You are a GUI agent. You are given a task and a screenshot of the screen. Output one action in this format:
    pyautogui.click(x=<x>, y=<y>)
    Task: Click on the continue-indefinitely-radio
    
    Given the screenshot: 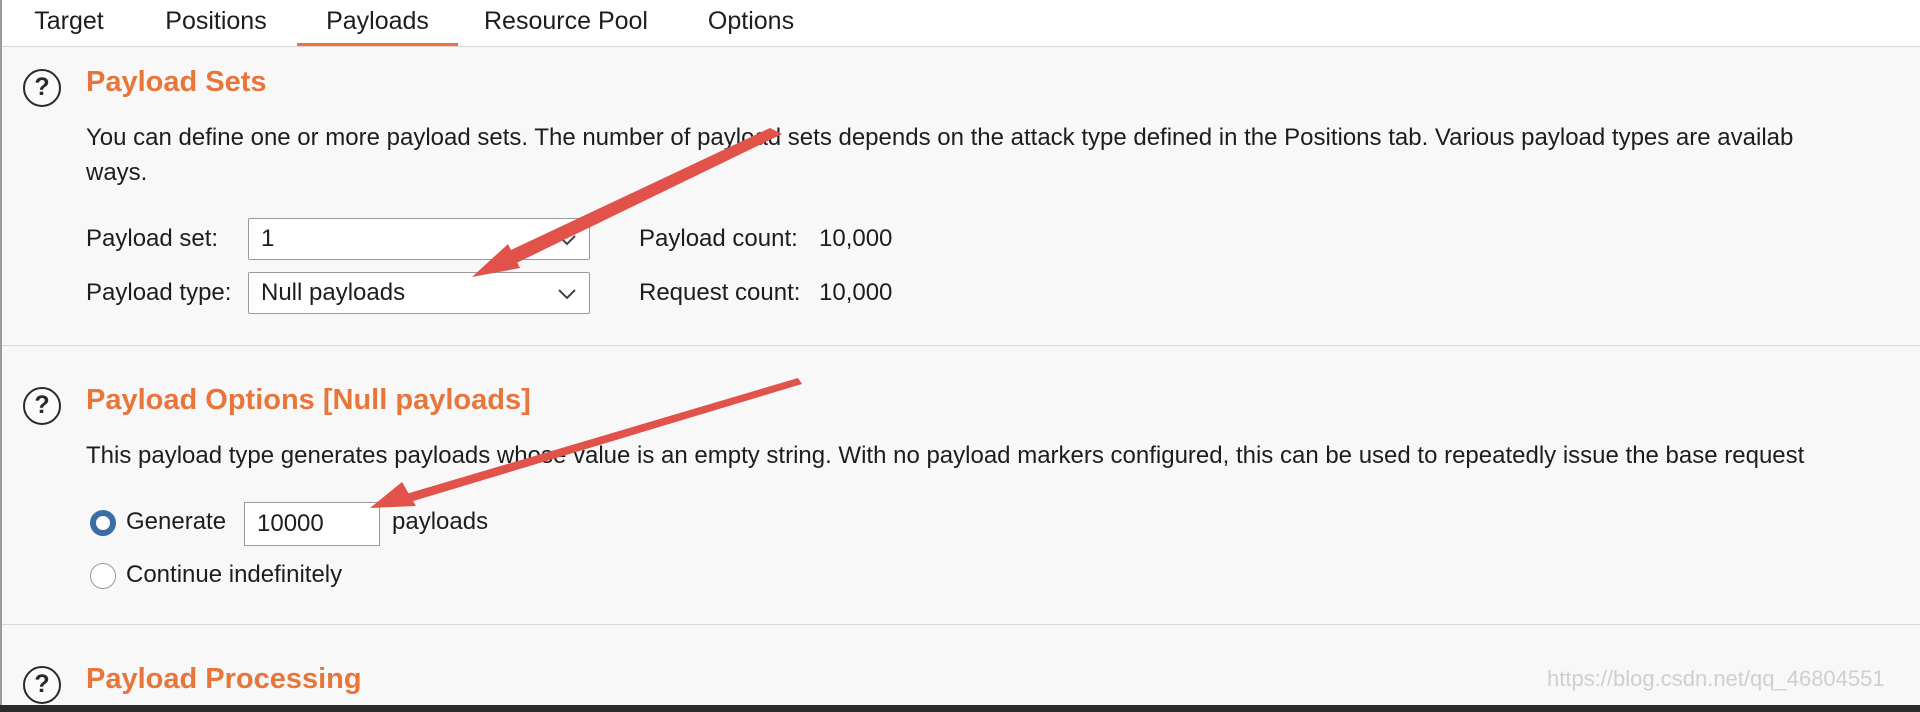 What is the action you would take?
    pyautogui.click(x=103, y=576)
    